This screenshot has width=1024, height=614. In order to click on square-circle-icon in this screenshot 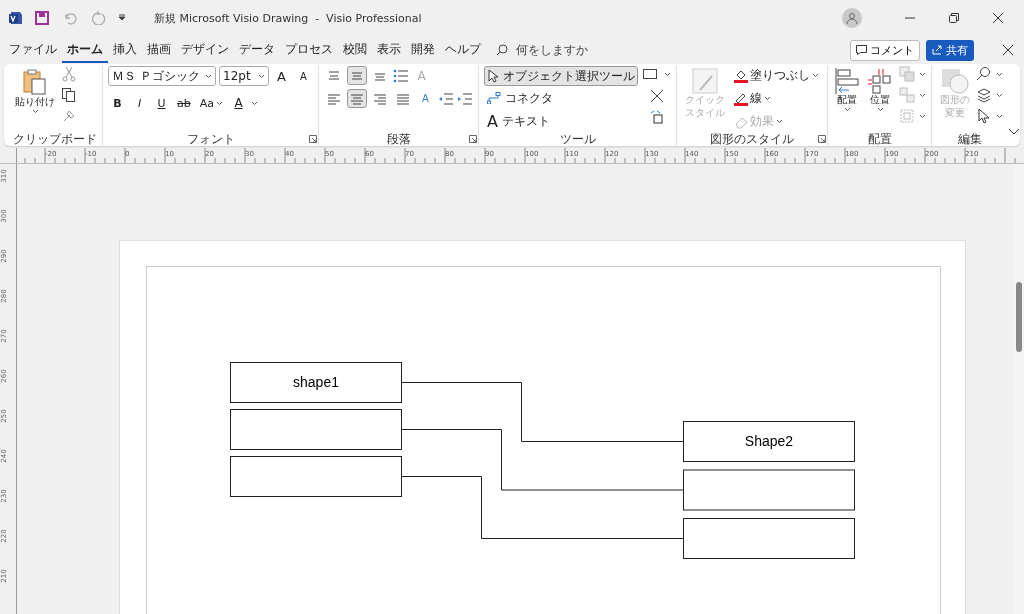, I will do `click(954, 81)`.